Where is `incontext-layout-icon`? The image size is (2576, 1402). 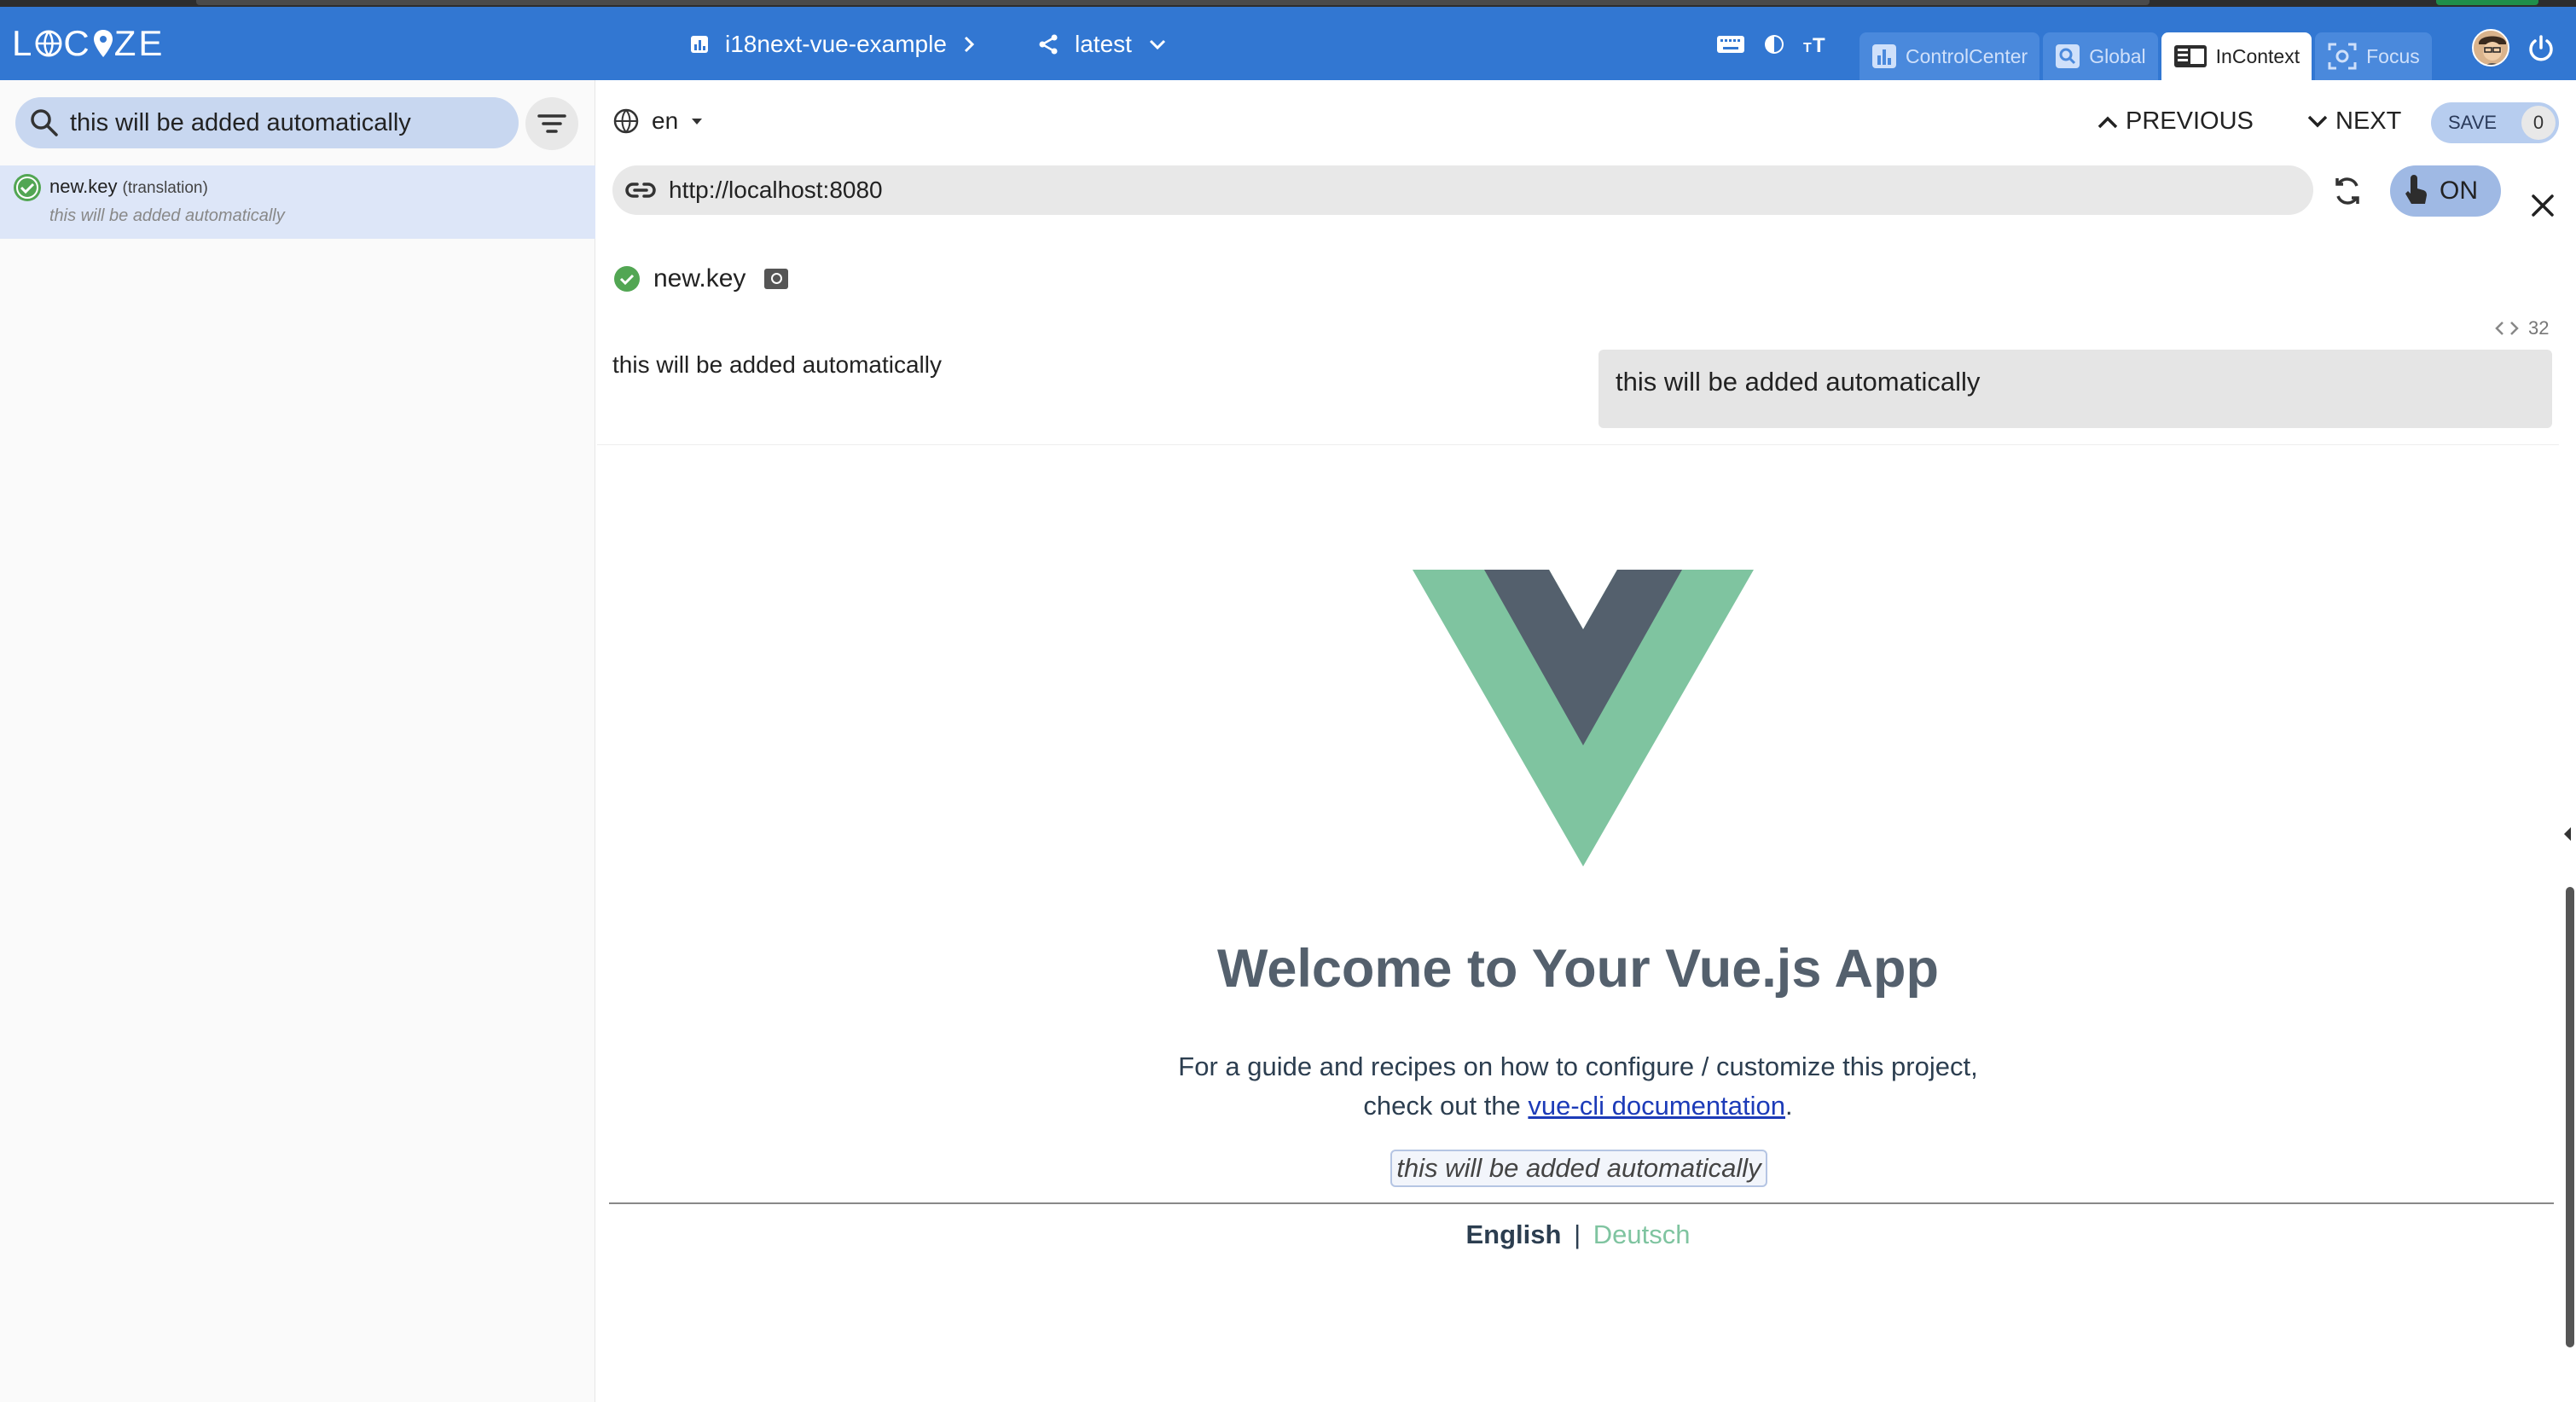
incontext-layout-icon is located at coordinates (2190, 56).